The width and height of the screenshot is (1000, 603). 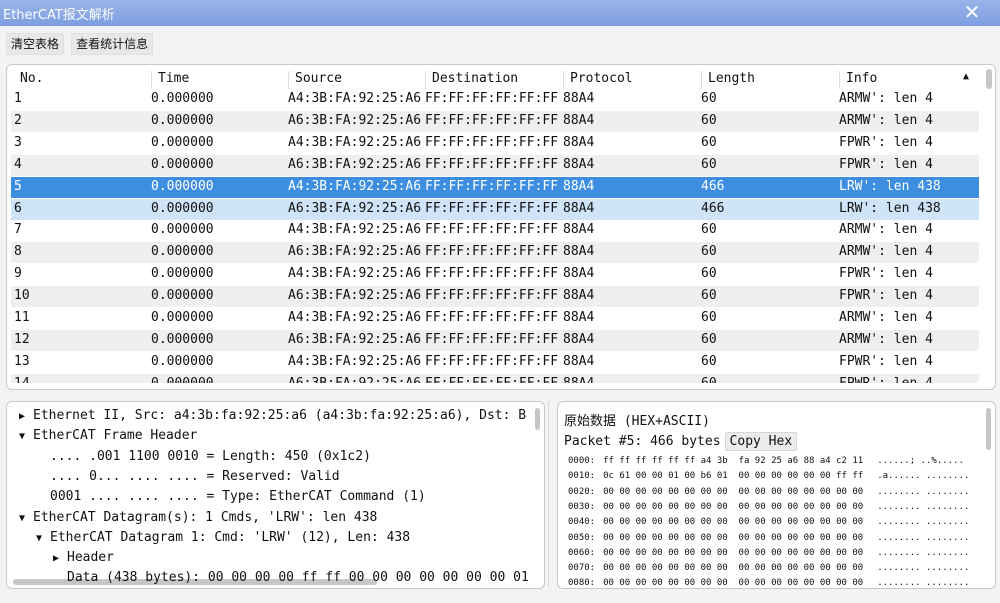 What do you see at coordinates (637, 421) in the screenshot?
I see `hex-panel-title: 原始数据 (HEX+ASCII)` at bounding box center [637, 421].